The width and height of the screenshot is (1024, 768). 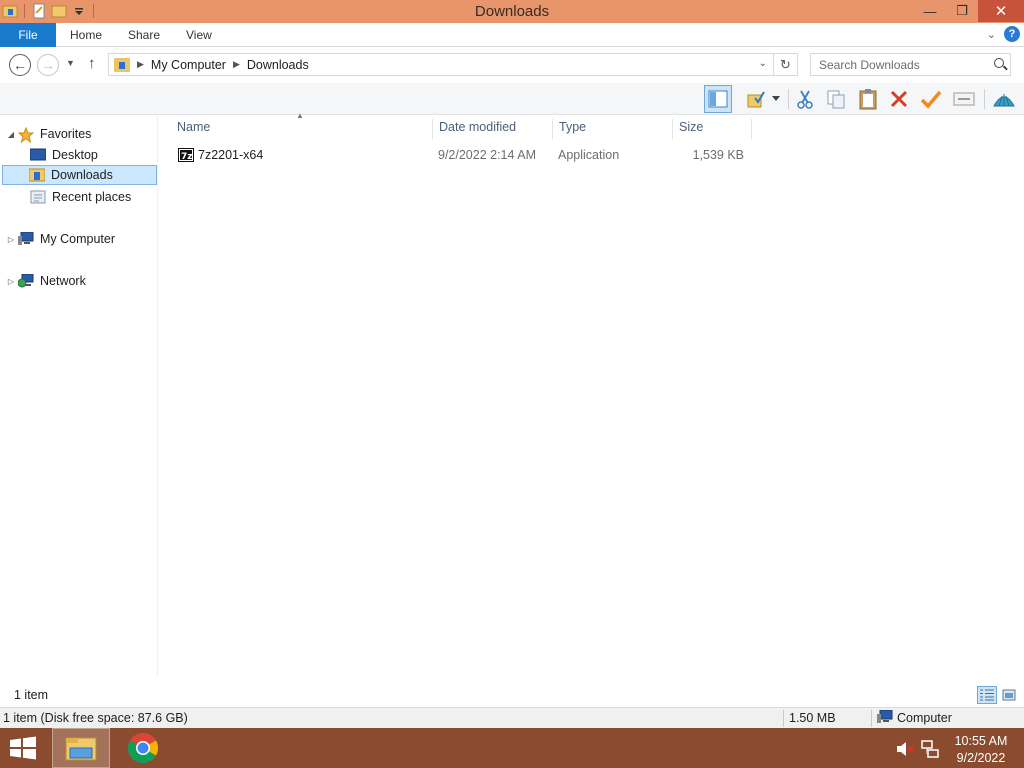 I want to click on file-date-modified: 9/2/2022 2:14 AM, so click(x=487, y=155).